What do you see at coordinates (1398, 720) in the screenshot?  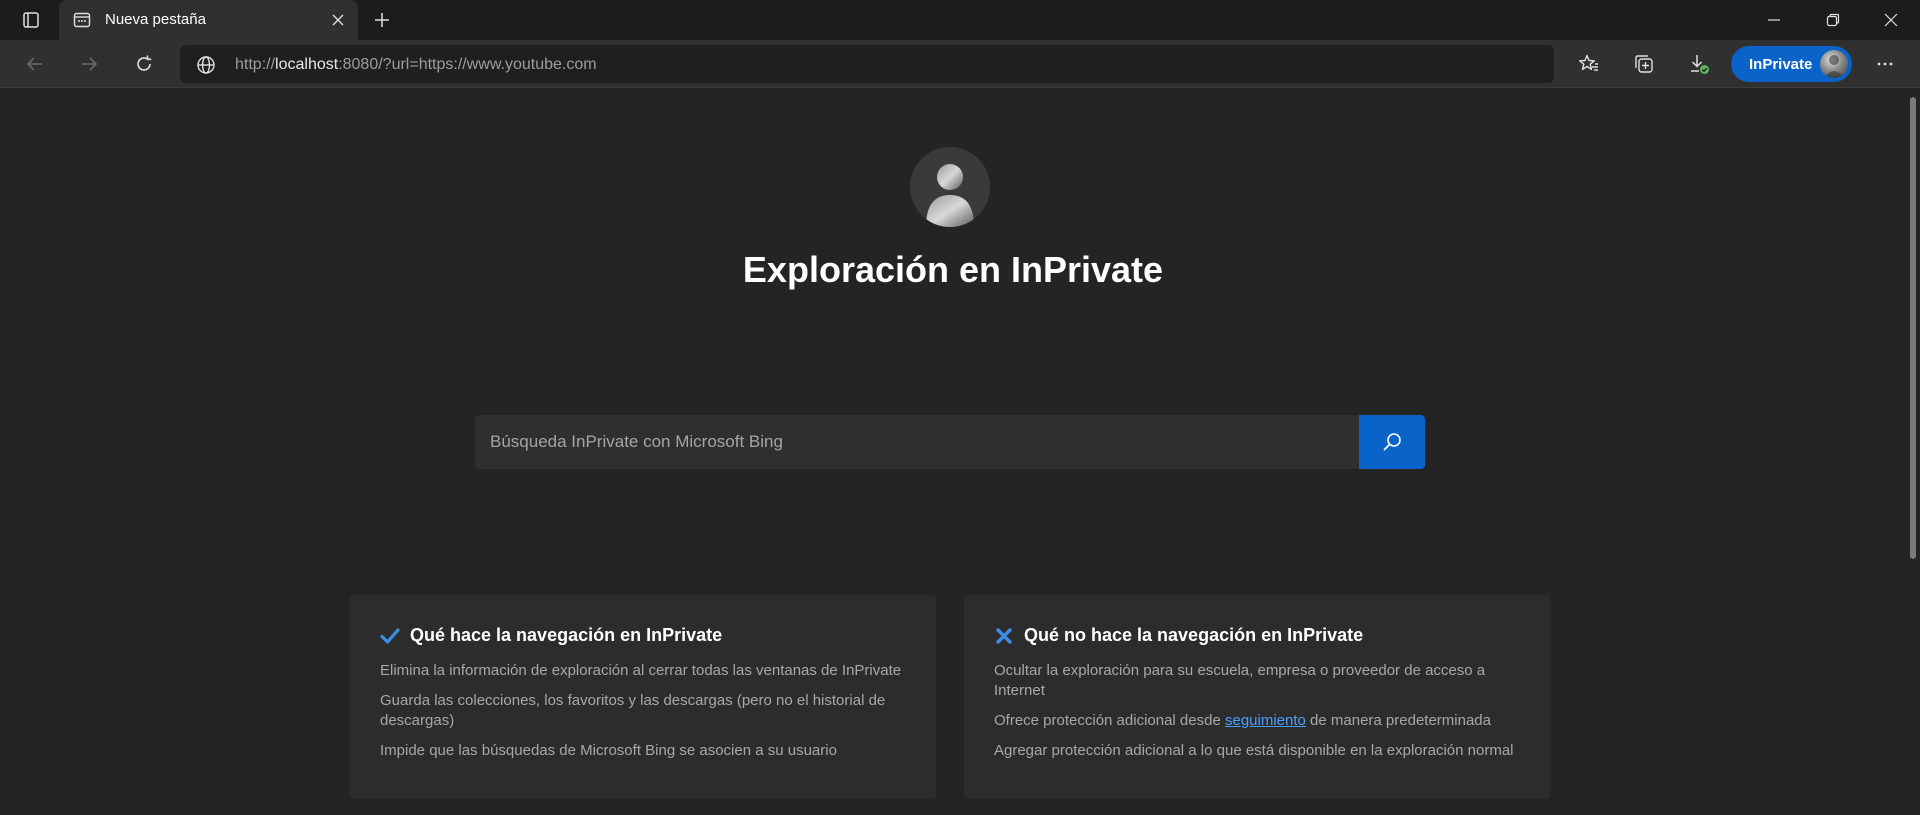 I see `item-text-after: de manera predeterminada` at bounding box center [1398, 720].